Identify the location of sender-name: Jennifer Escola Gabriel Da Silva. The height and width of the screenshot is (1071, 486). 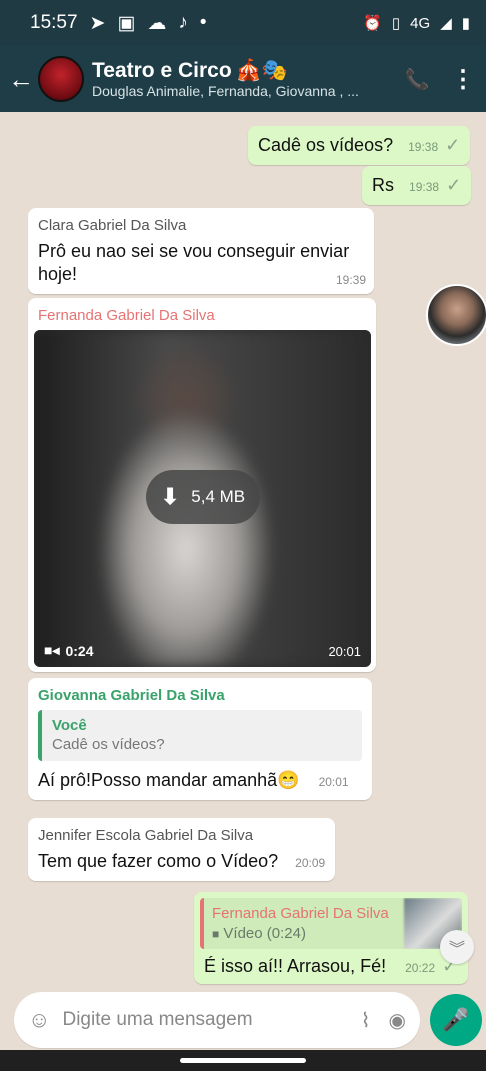
(146, 835).